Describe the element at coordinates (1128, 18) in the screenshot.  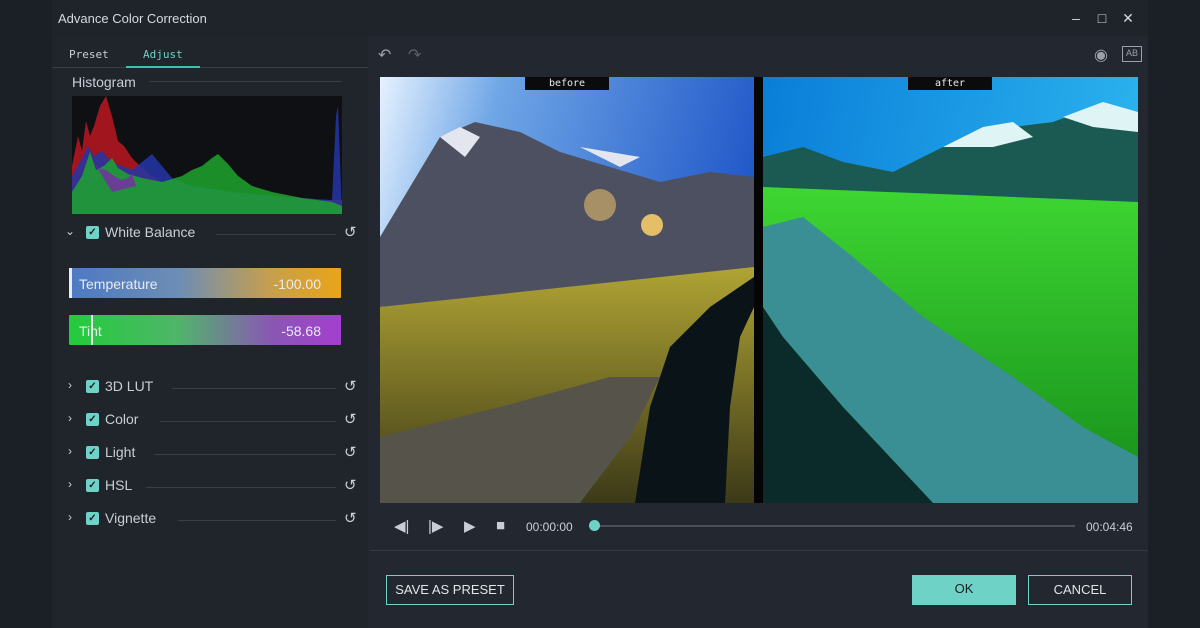
I see `close-icon: ✕` at that location.